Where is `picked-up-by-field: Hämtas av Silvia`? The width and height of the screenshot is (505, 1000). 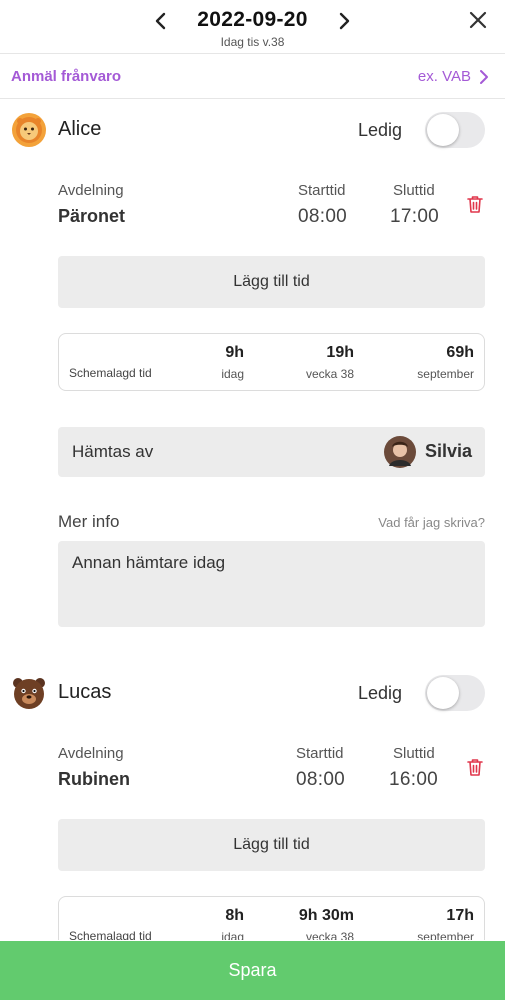
picked-up-by-field: Hämtas av Silvia is located at coordinates (271, 452).